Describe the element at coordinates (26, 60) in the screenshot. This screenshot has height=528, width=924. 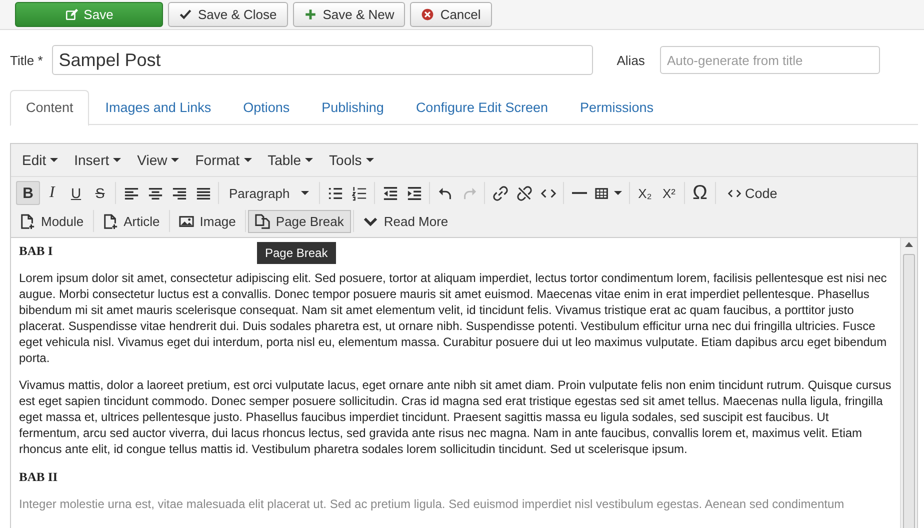
I see `field-label: Title *` at that location.